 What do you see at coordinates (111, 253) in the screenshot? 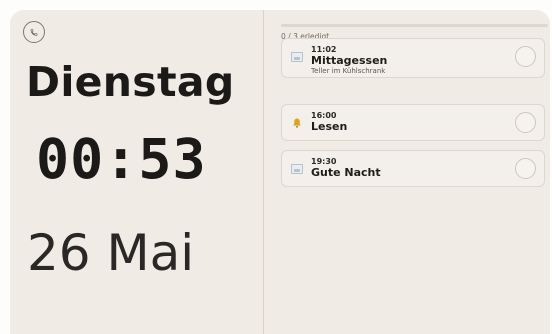
I see `date-label: 26 Mai` at bounding box center [111, 253].